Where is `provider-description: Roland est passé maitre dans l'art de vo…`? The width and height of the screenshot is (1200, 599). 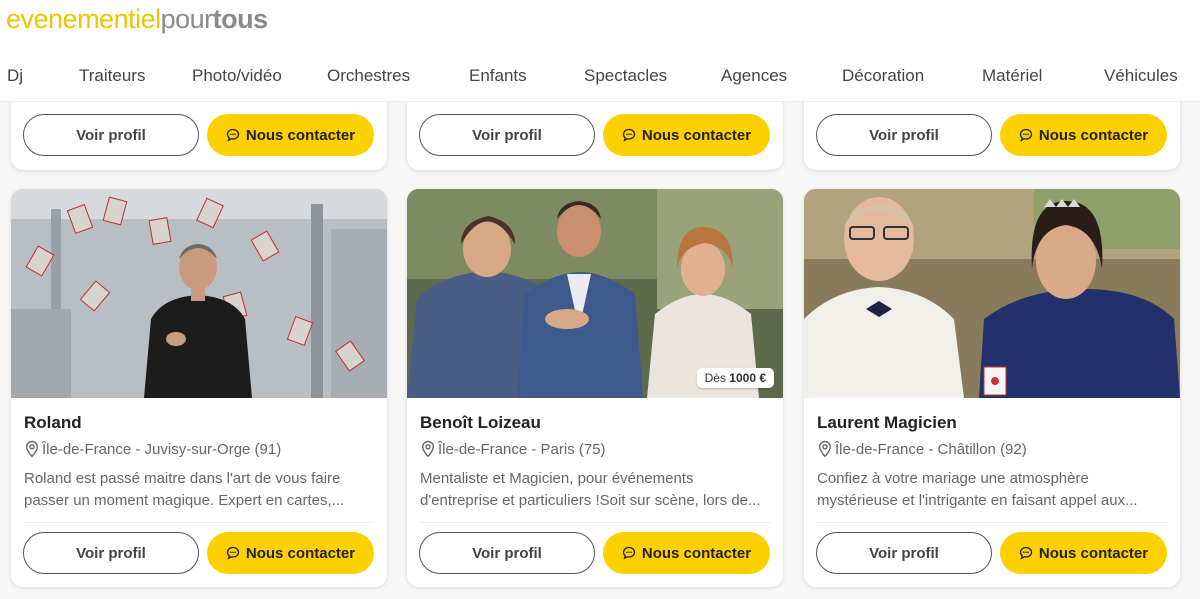
provider-description: Roland est passé maitre dans l'art de vo… is located at coordinates (184, 489).